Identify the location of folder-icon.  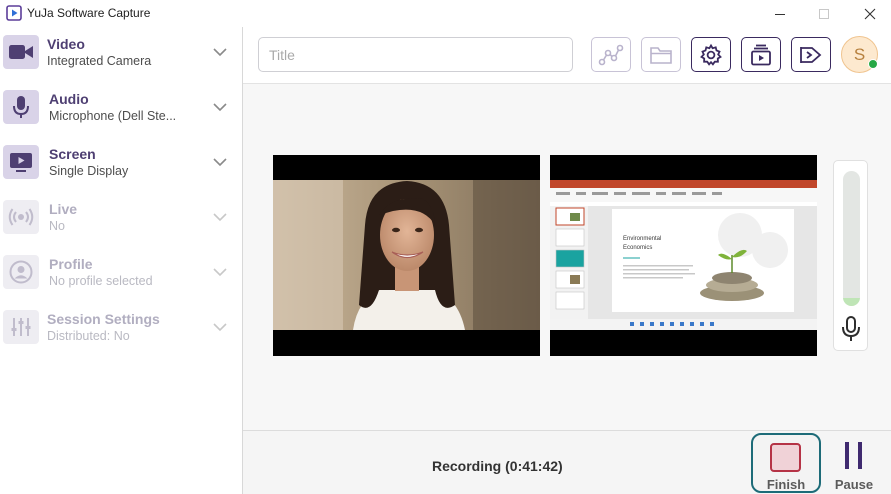
(661, 55).